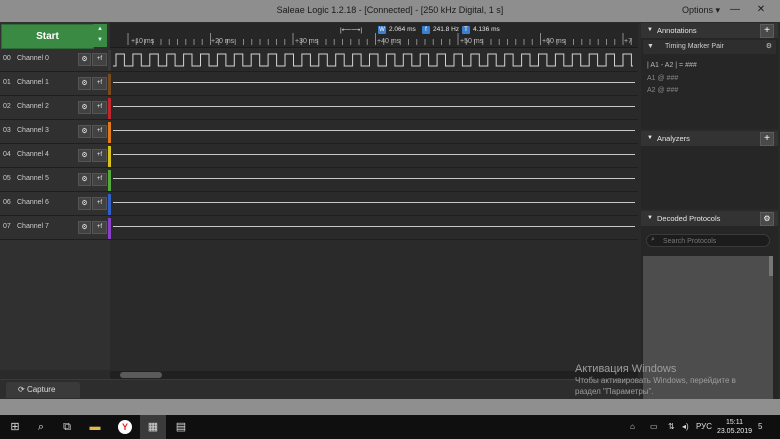  I want to click on channel-number: 02, so click(7, 106).